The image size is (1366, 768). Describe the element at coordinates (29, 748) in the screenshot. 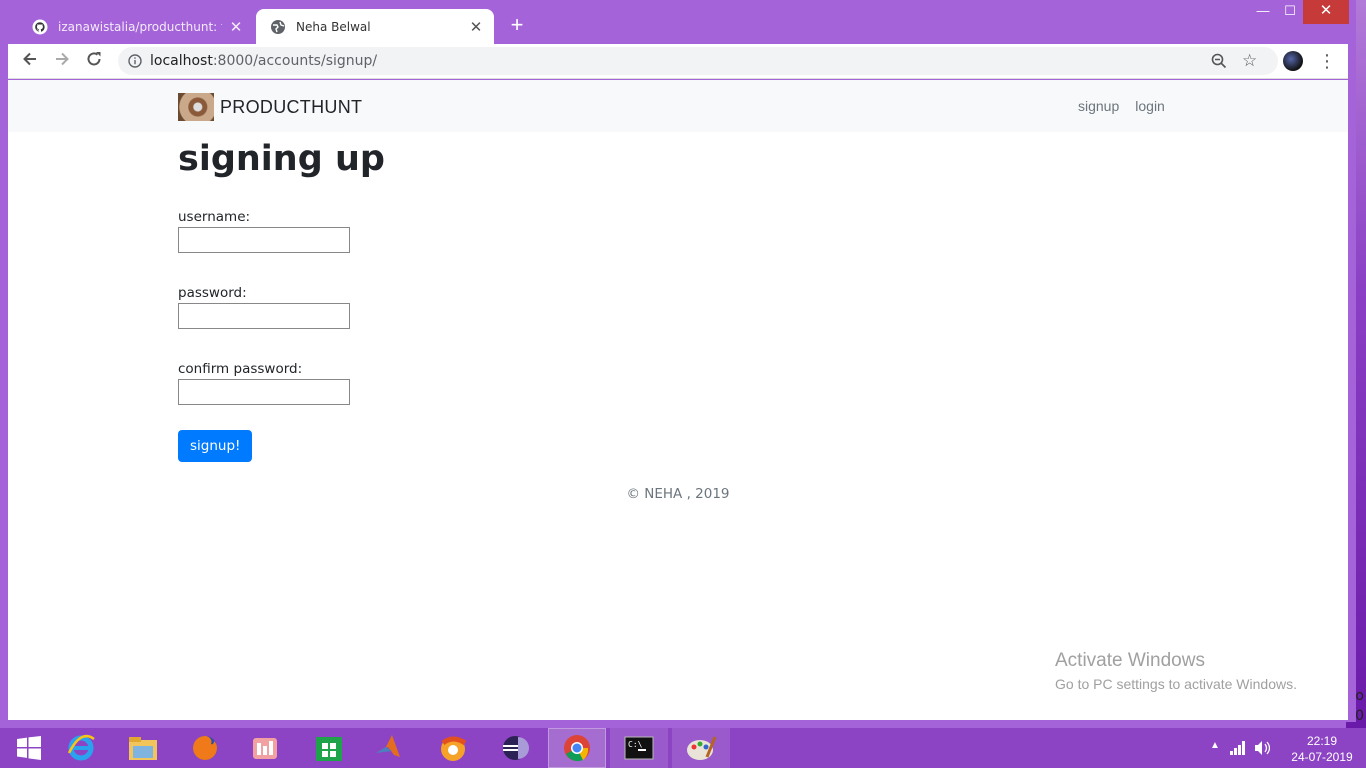

I see `windows-start-icon` at that location.